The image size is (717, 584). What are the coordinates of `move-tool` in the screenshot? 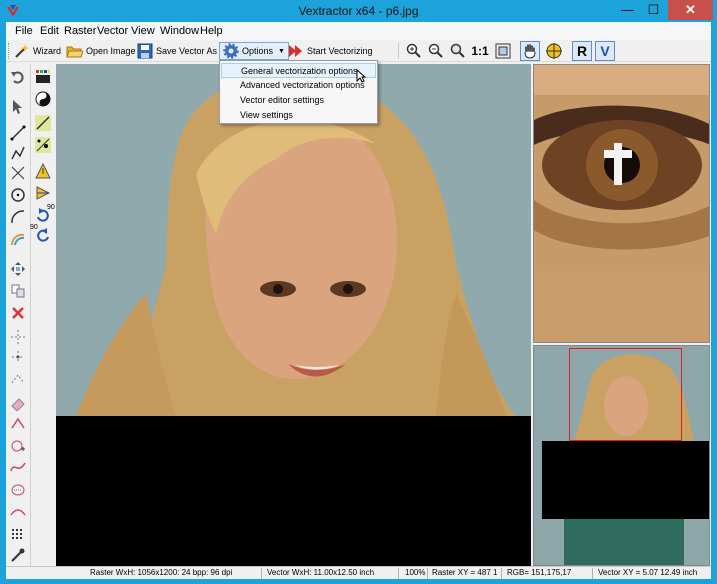 It's located at (18, 269).